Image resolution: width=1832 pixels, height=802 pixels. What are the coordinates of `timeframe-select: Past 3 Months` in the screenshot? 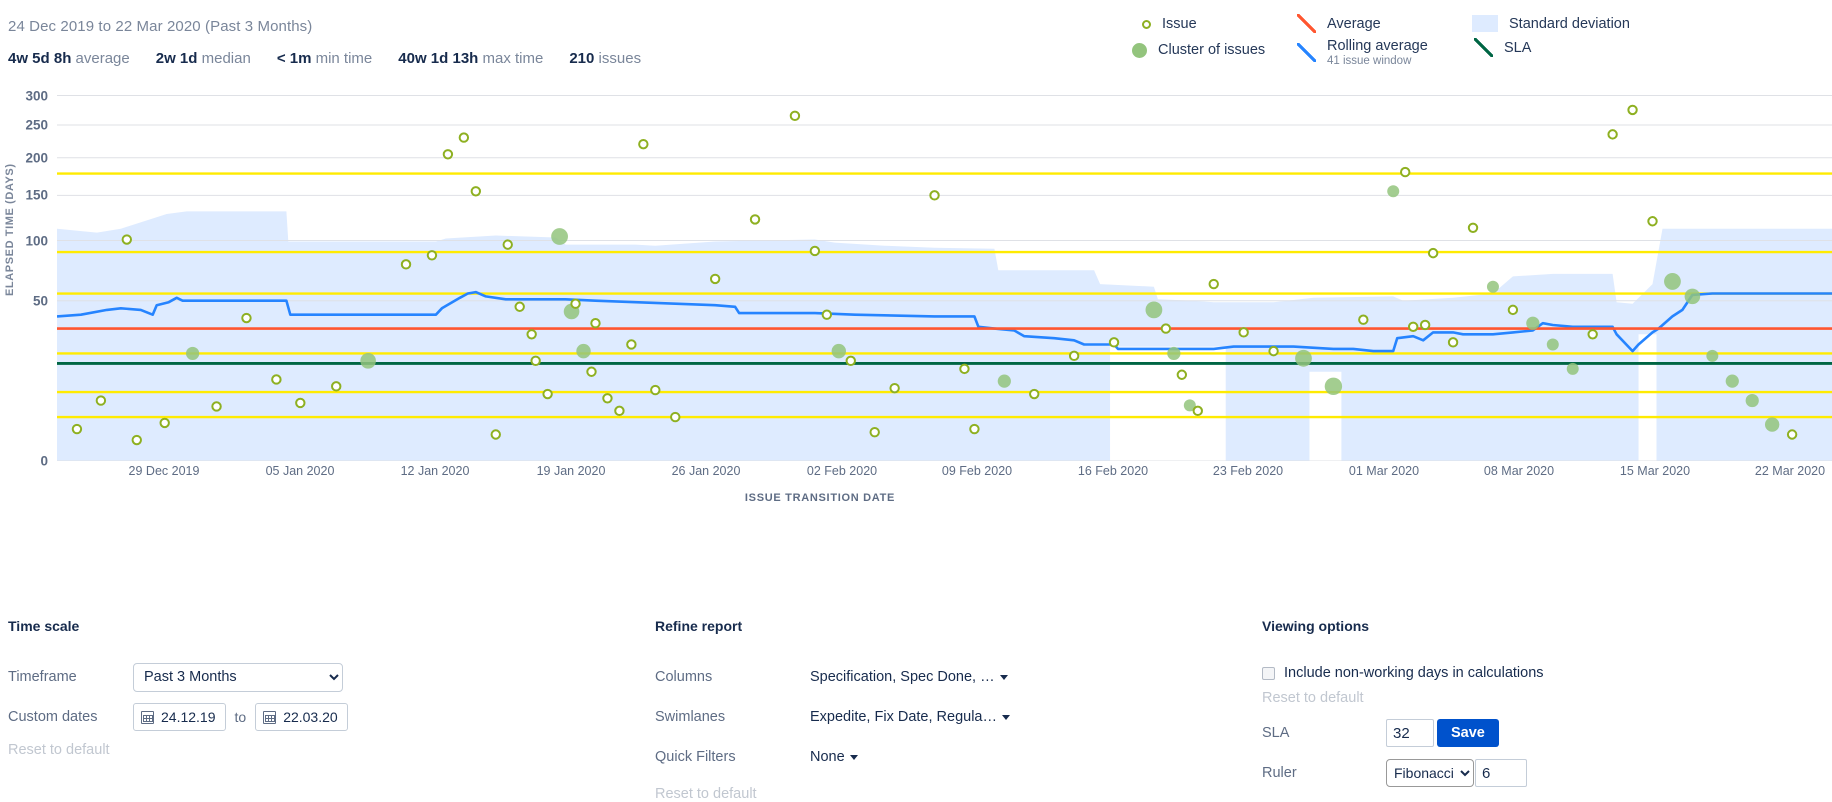 It's located at (238, 677).